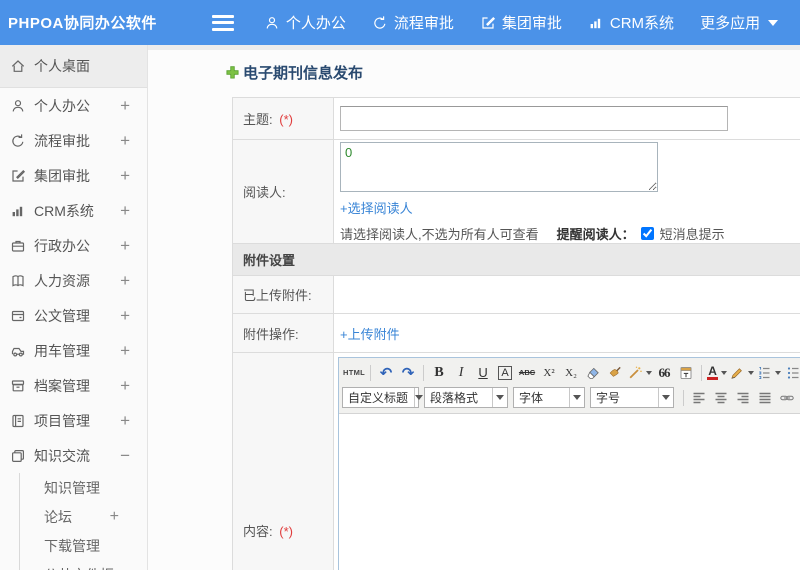  I want to click on uploaded-attachments-label-cell: 已上传附件:, so click(283, 294).